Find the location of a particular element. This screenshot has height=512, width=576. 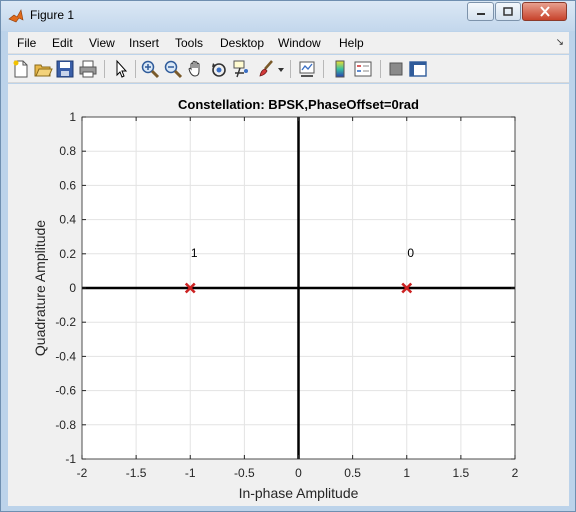

y-tick-label: 0.6 is located at coordinates (67, 185).